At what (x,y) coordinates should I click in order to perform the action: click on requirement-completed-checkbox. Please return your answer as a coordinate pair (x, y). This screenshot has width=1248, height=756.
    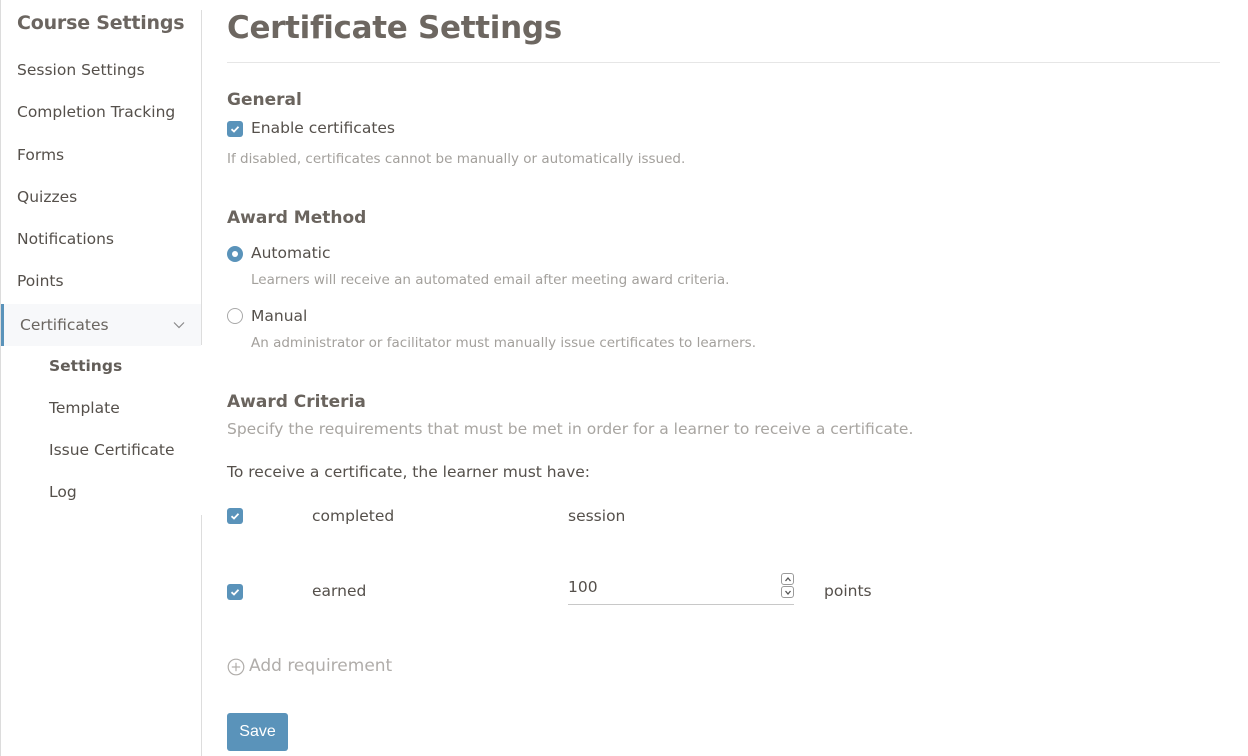
    Looking at the image, I should click on (235, 516).